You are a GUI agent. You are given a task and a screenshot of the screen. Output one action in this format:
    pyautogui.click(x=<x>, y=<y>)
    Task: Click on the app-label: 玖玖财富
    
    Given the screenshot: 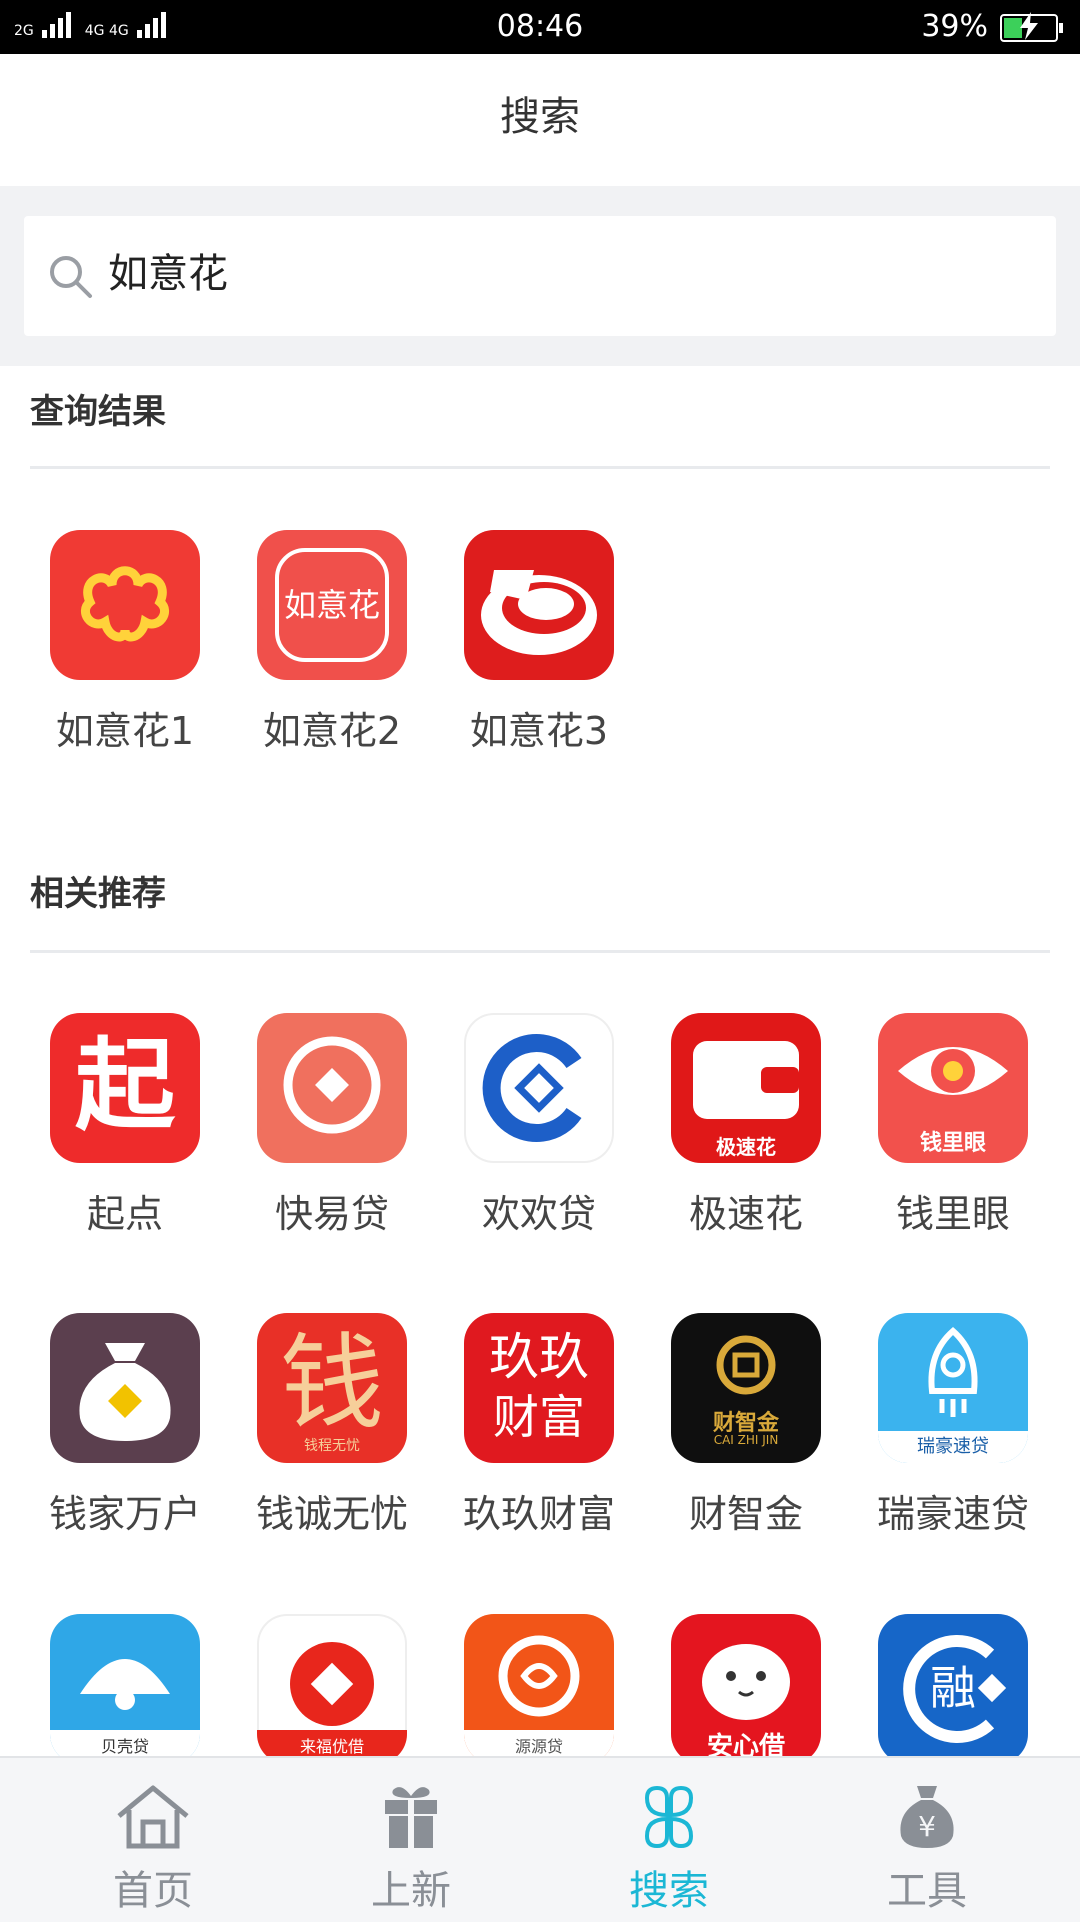 What is the action you would take?
    pyautogui.click(x=538, y=1514)
    